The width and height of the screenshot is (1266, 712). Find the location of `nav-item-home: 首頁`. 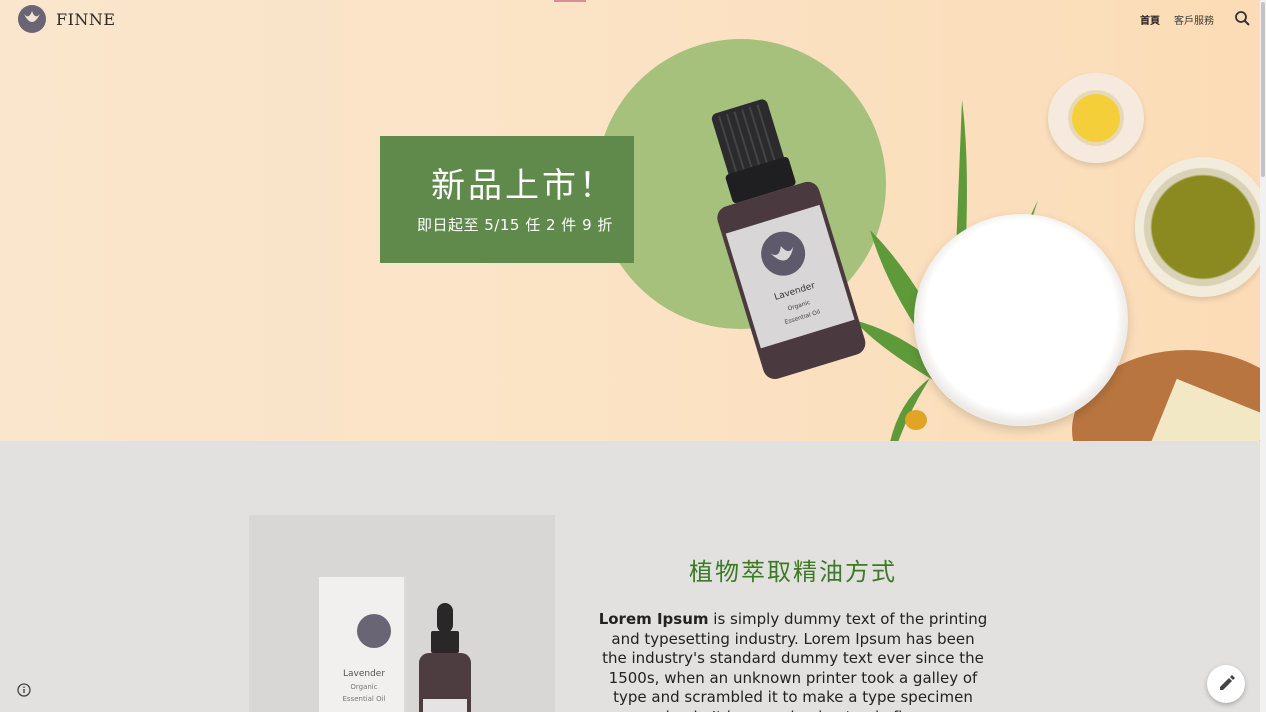

nav-item-home: 首頁 is located at coordinates (1150, 19).